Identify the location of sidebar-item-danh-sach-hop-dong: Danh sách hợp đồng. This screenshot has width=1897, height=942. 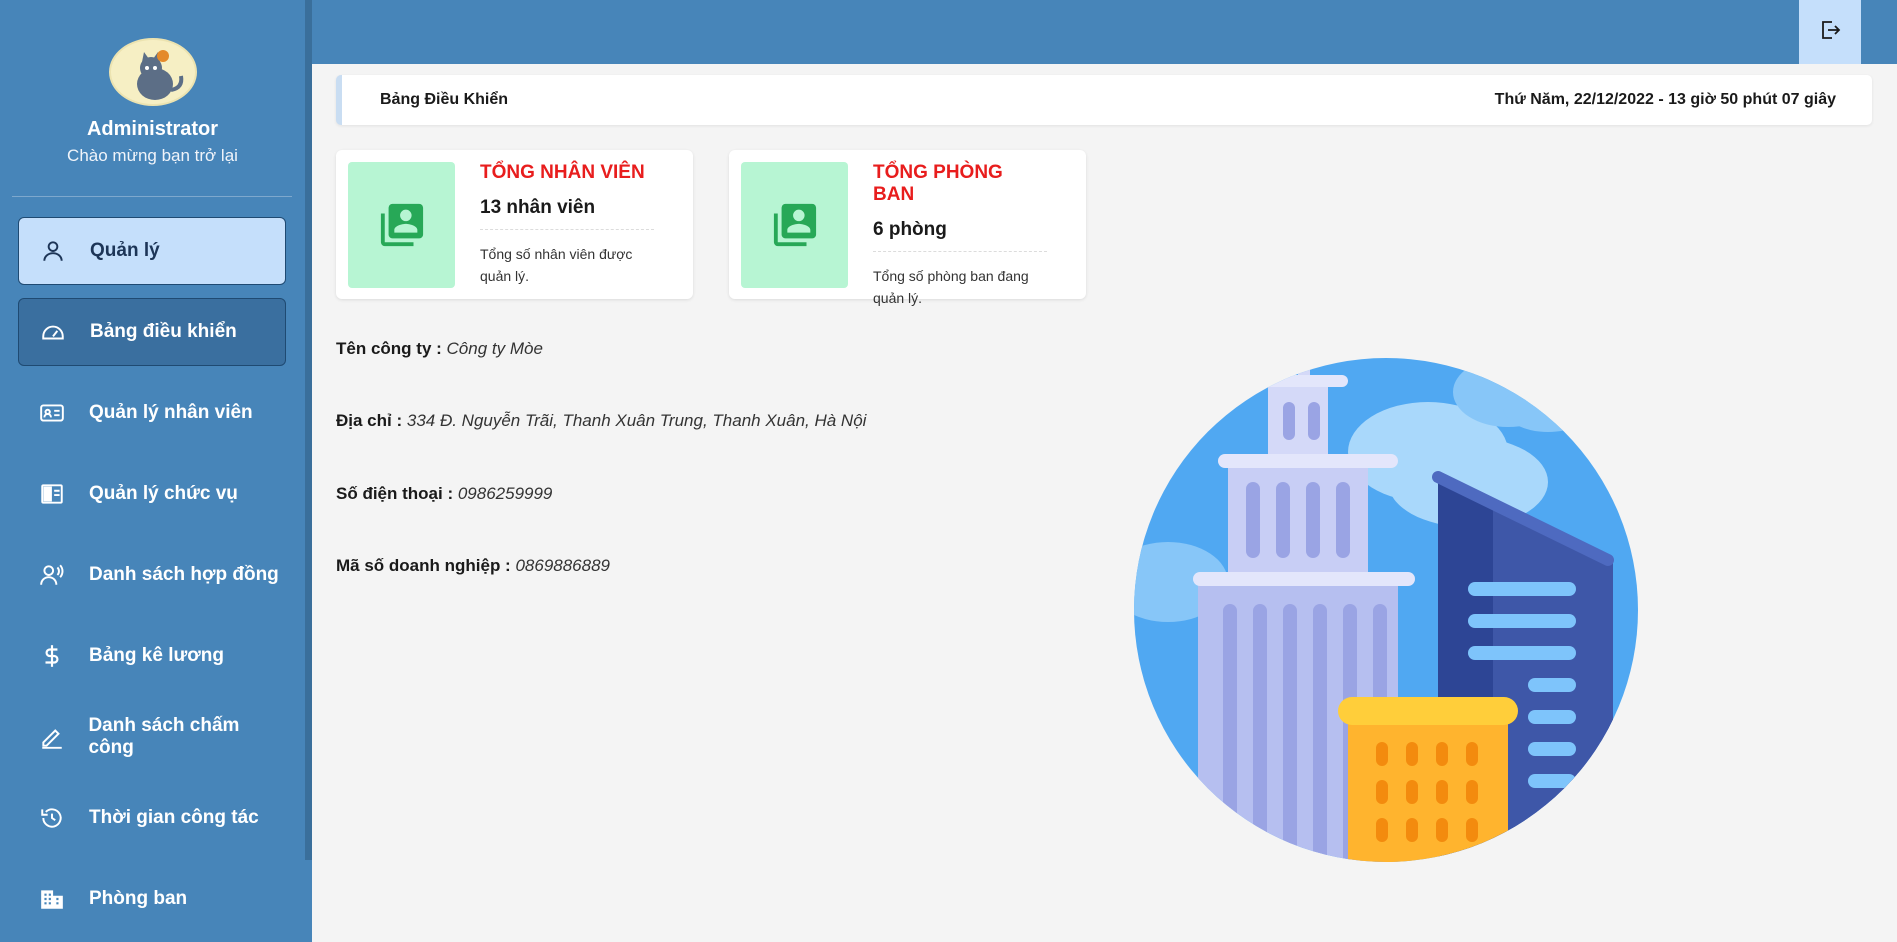
(152, 575).